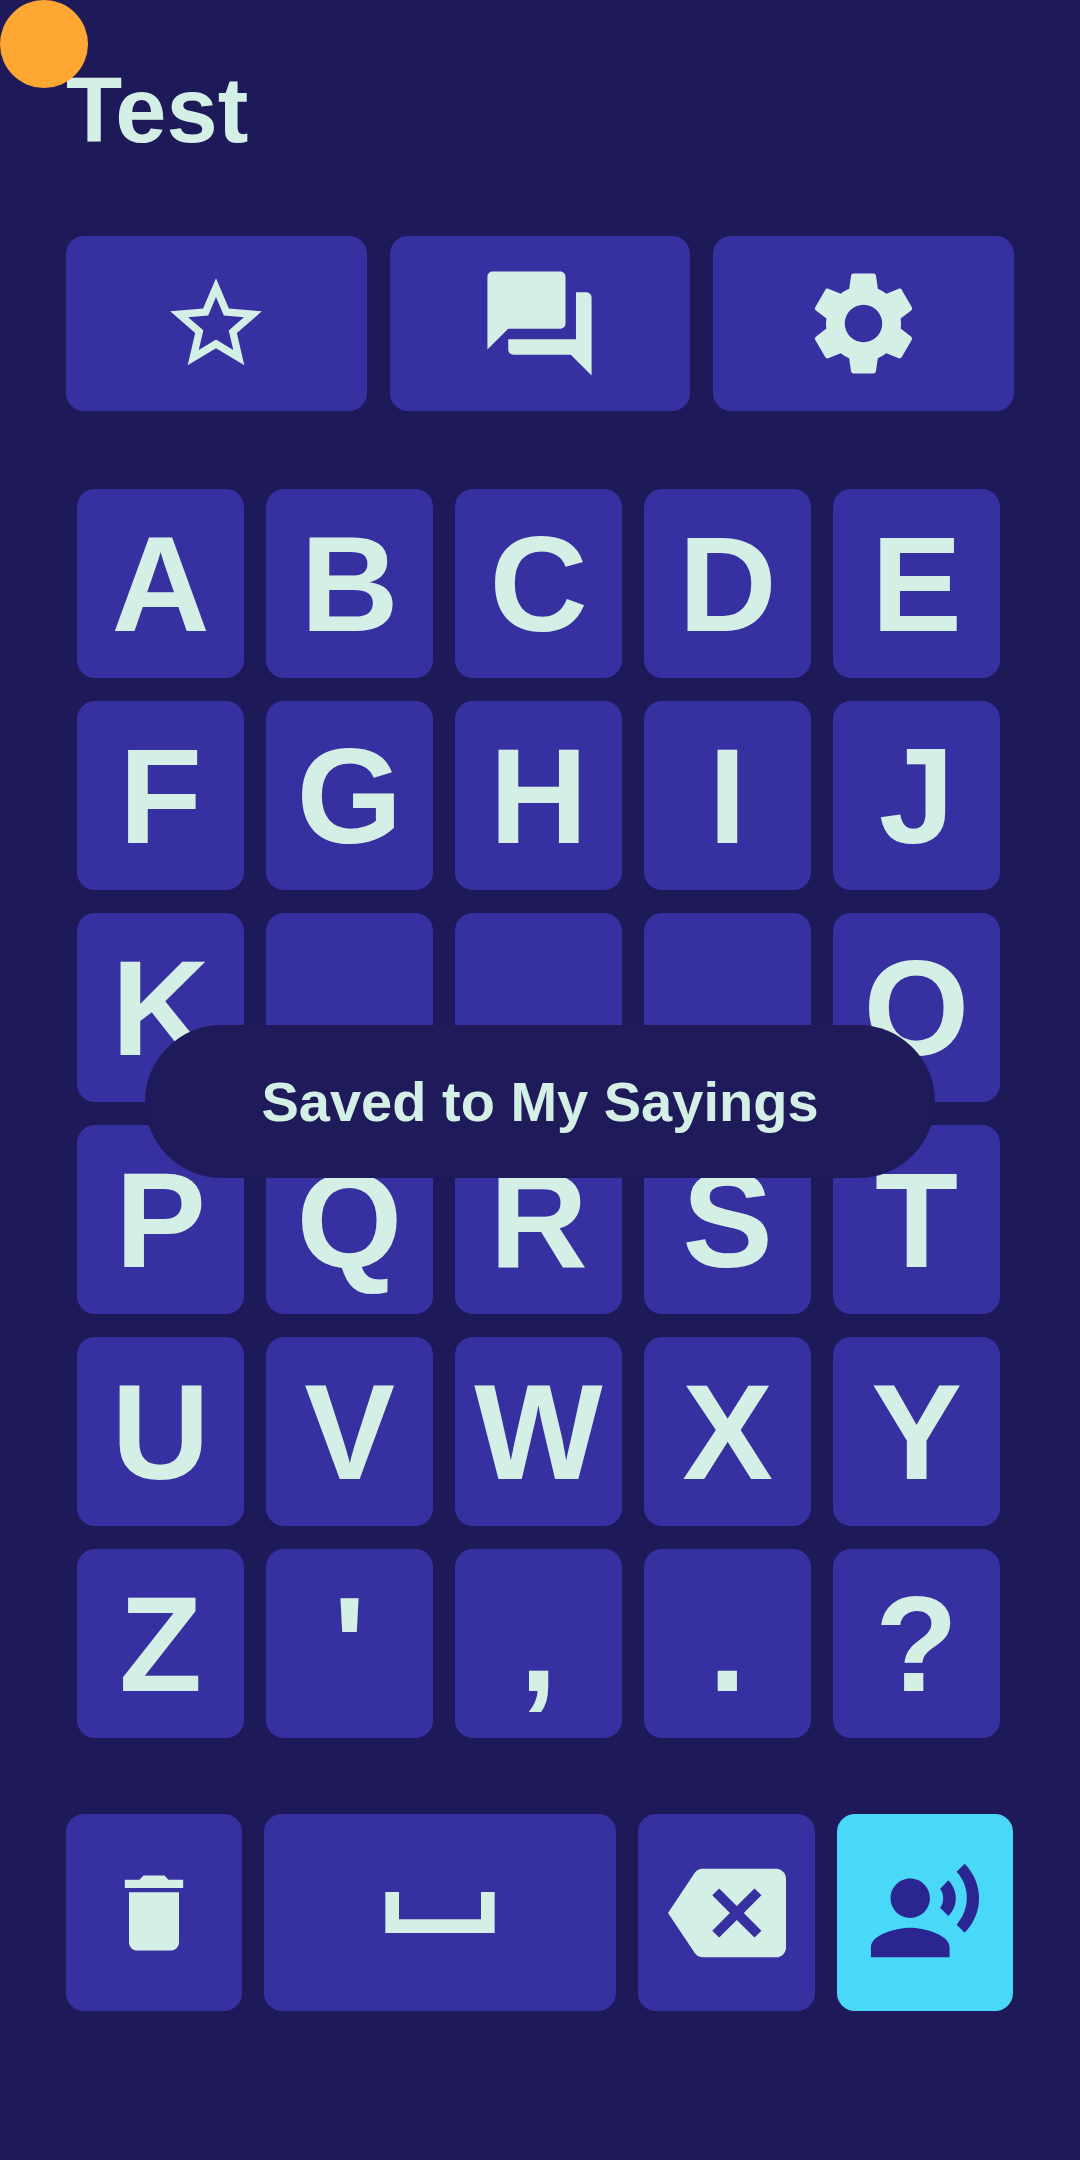 The image size is (1080, 2160). I want to click on key-button: ', so click(349, 1643).